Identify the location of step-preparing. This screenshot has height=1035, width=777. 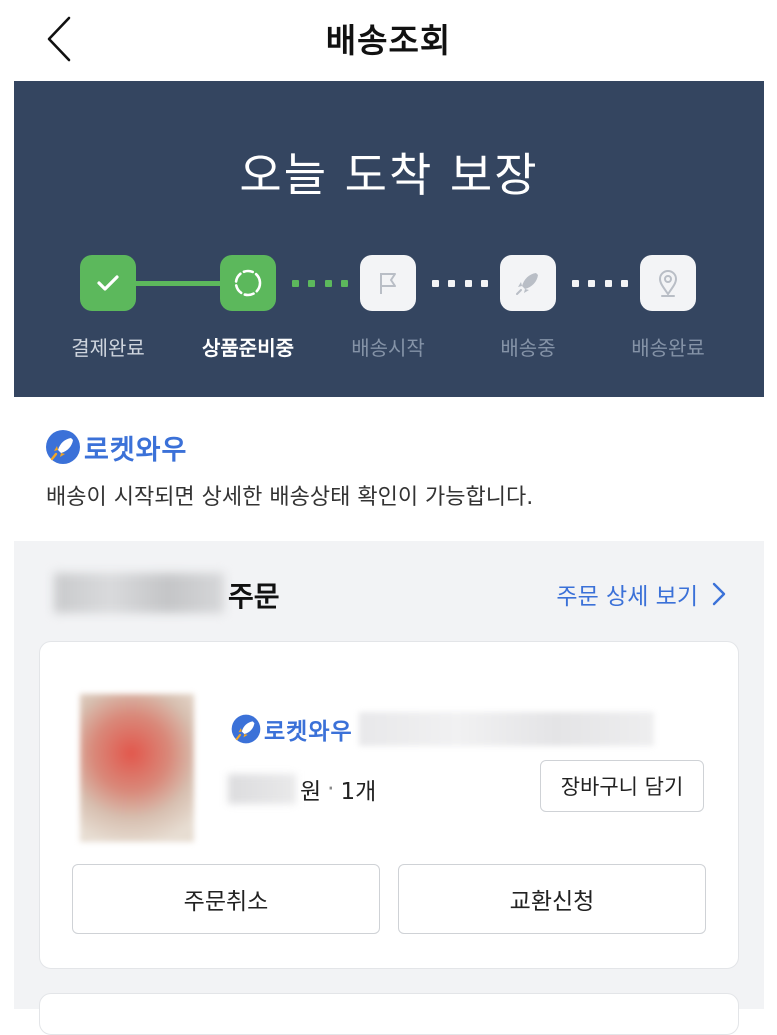
(248, 283).